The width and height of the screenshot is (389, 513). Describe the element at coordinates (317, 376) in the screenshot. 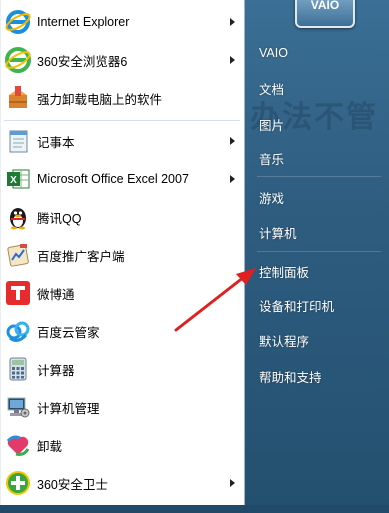

I see `link-help-support: 帮助和支持` at that location.